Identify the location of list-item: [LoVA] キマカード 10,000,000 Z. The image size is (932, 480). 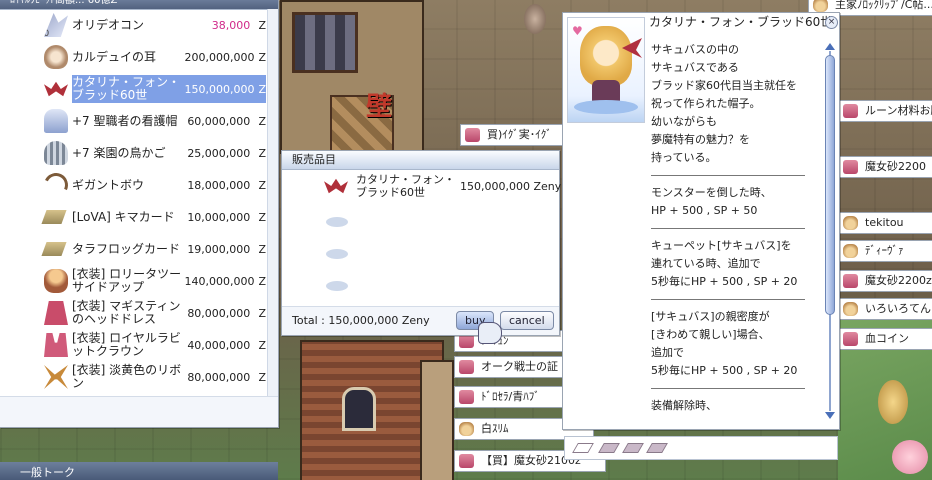
(133, 217).